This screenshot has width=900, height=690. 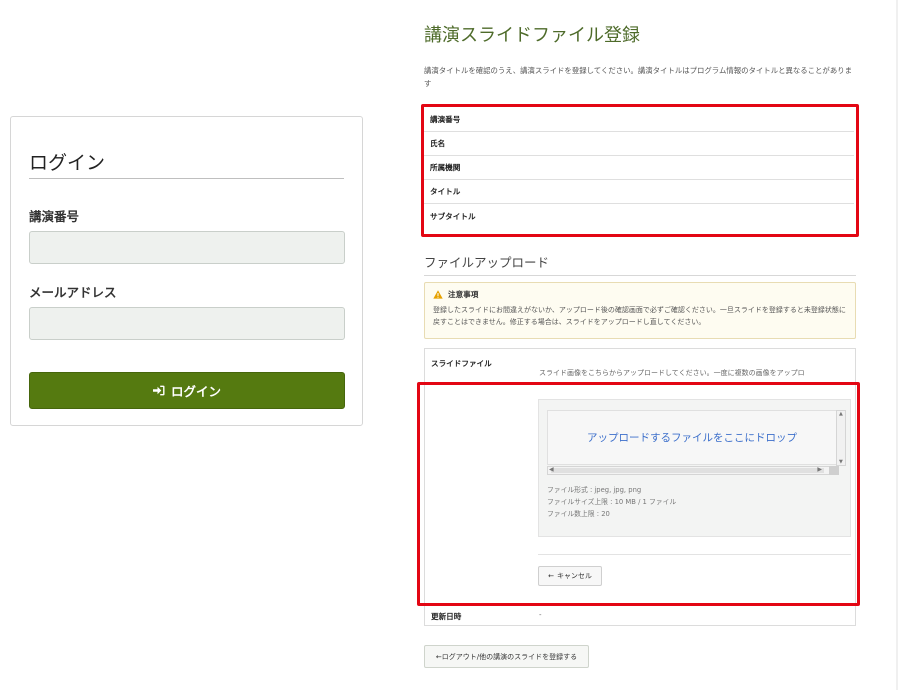 What do you see at coordinates (841, 438) in the screenshot?
I see `dropzone-vertical-scrollbar: ▲ ▼` at bounding box center [841, 438].